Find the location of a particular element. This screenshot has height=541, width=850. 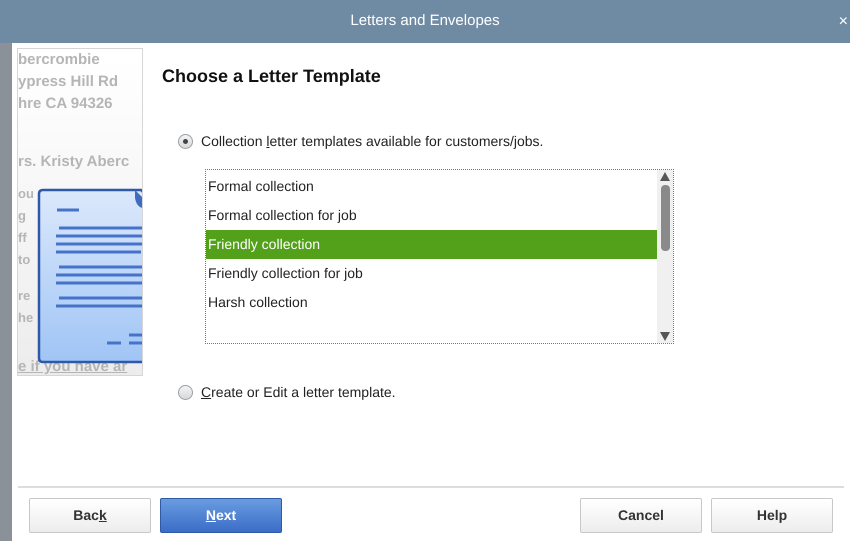

preview-text: ypress Hill Rd is located at coordinates (68, 82).